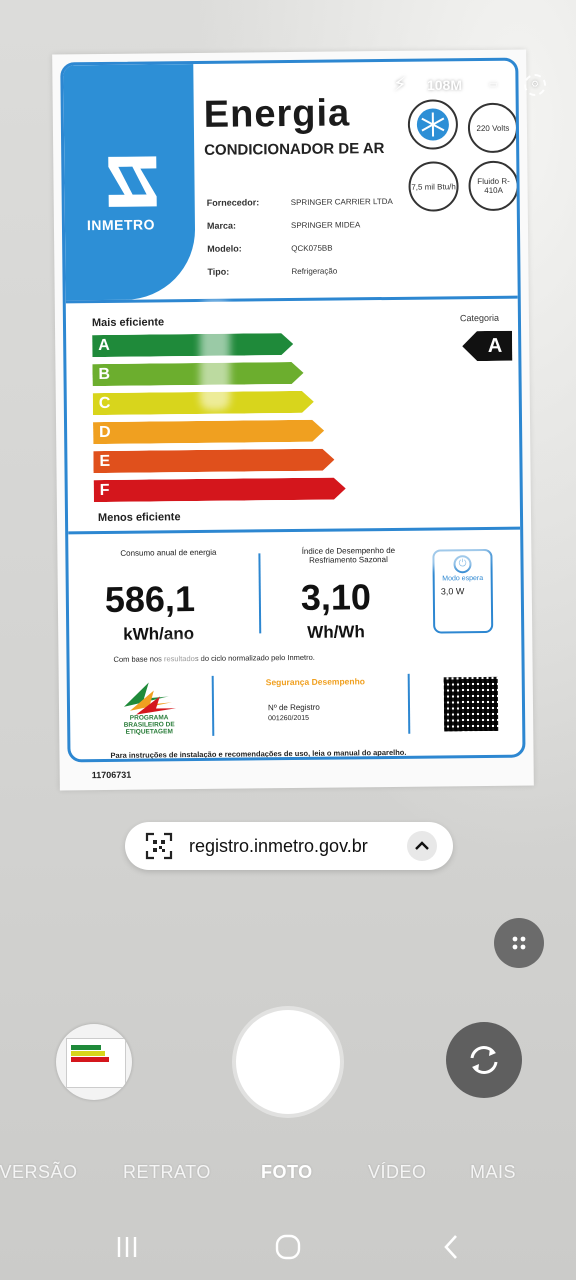  I want to click on recent-apps-icon, so click(127, 1247).